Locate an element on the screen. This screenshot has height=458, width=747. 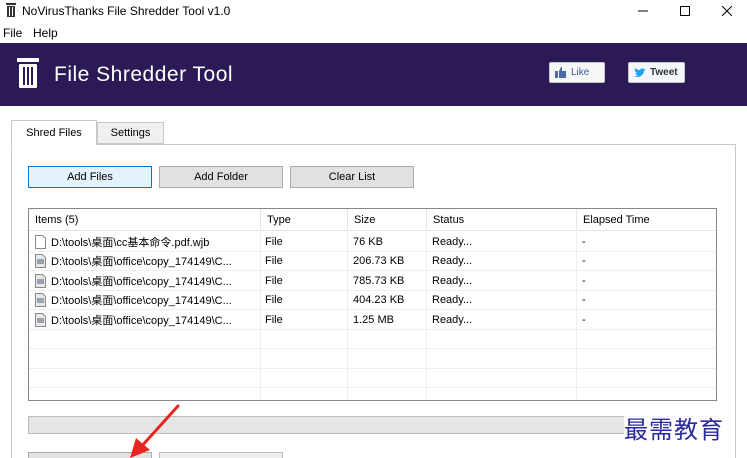
column-status: Status is located at coordinates (502, 220).